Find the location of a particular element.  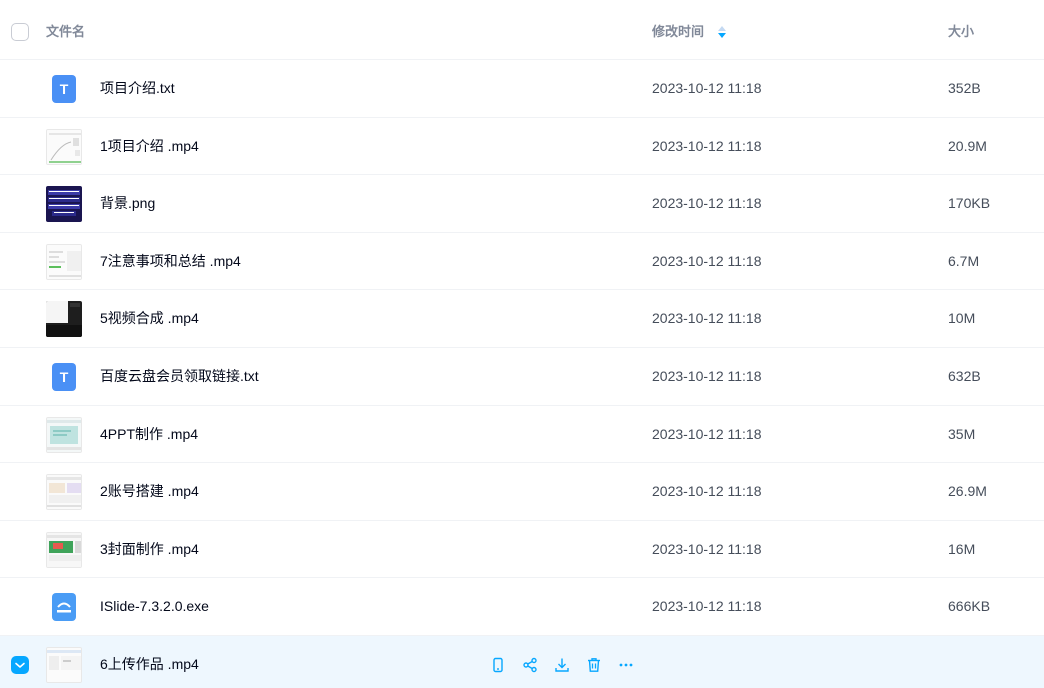

column-time-header: 修改时间 is located at coordinates (678, 32).